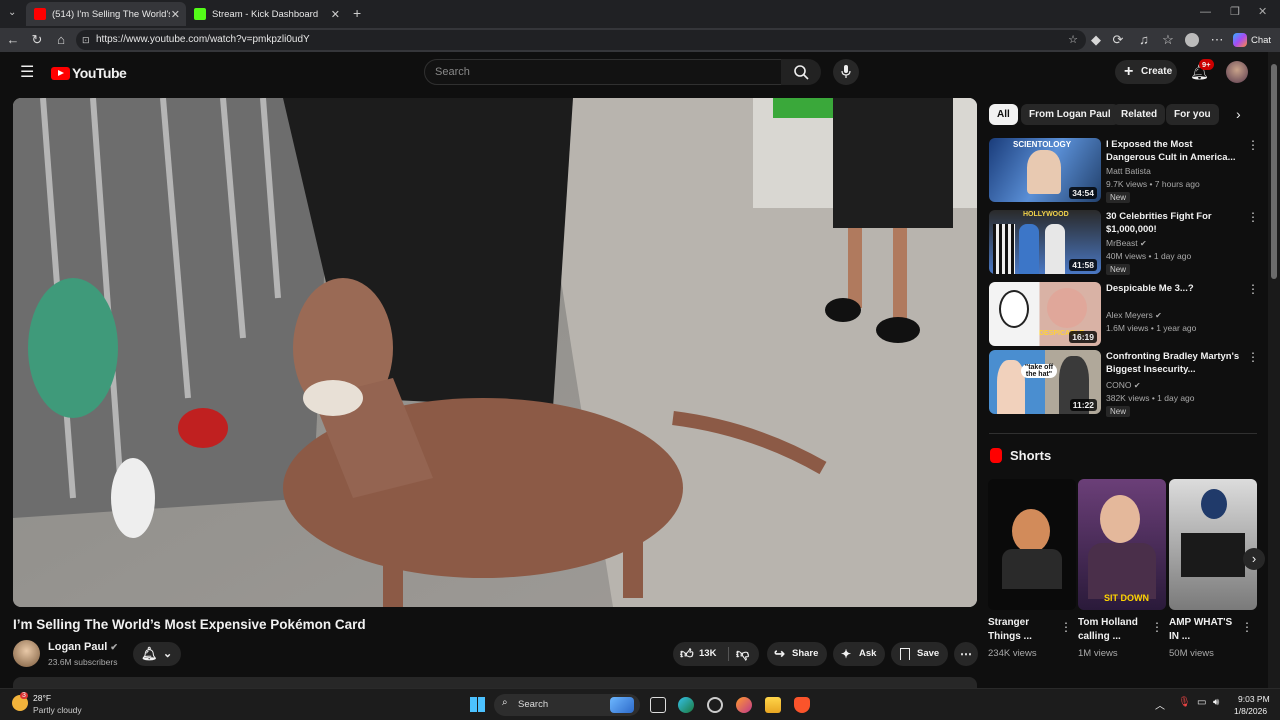 Image resolution: width=1280 pixels, height=720 pixels. What do you see at coordinates (1158, 315) in the screenshot?
I see `verified-icon: ✔` at bounding box center [1158, 315].